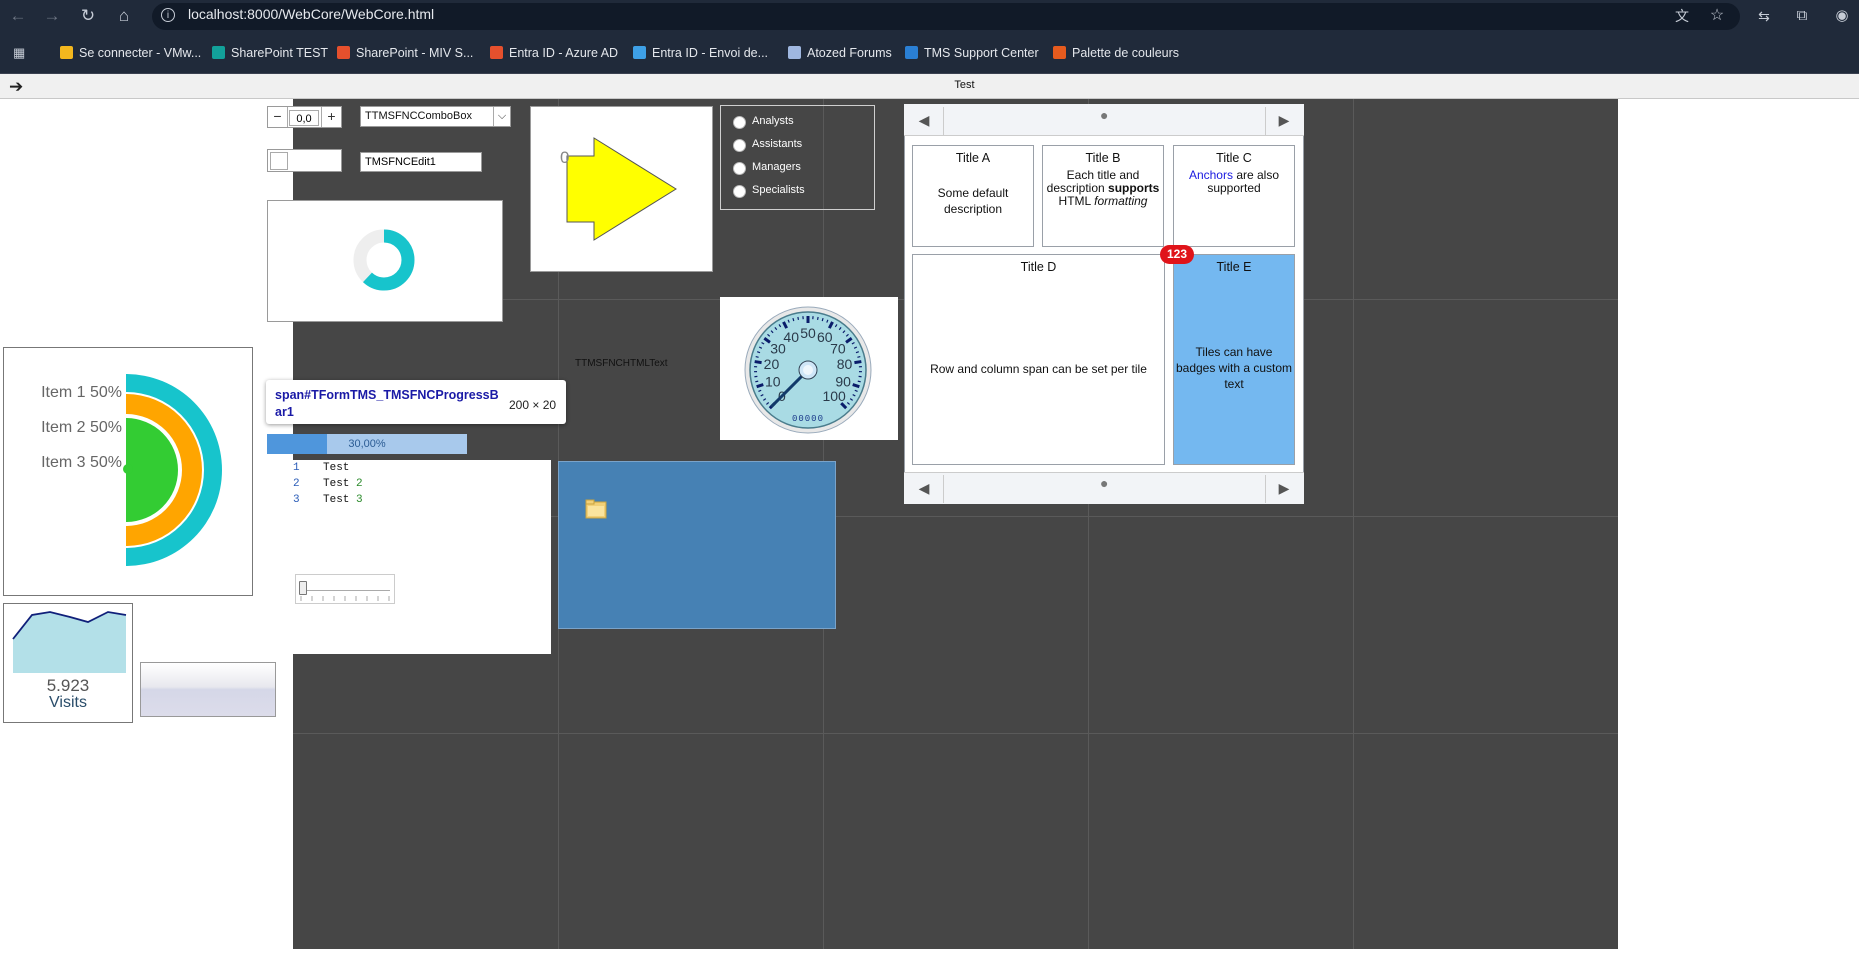  Describe the element at coordinates (124, 16) in the screenshot. I see `home-icon: ⌂` at that location.